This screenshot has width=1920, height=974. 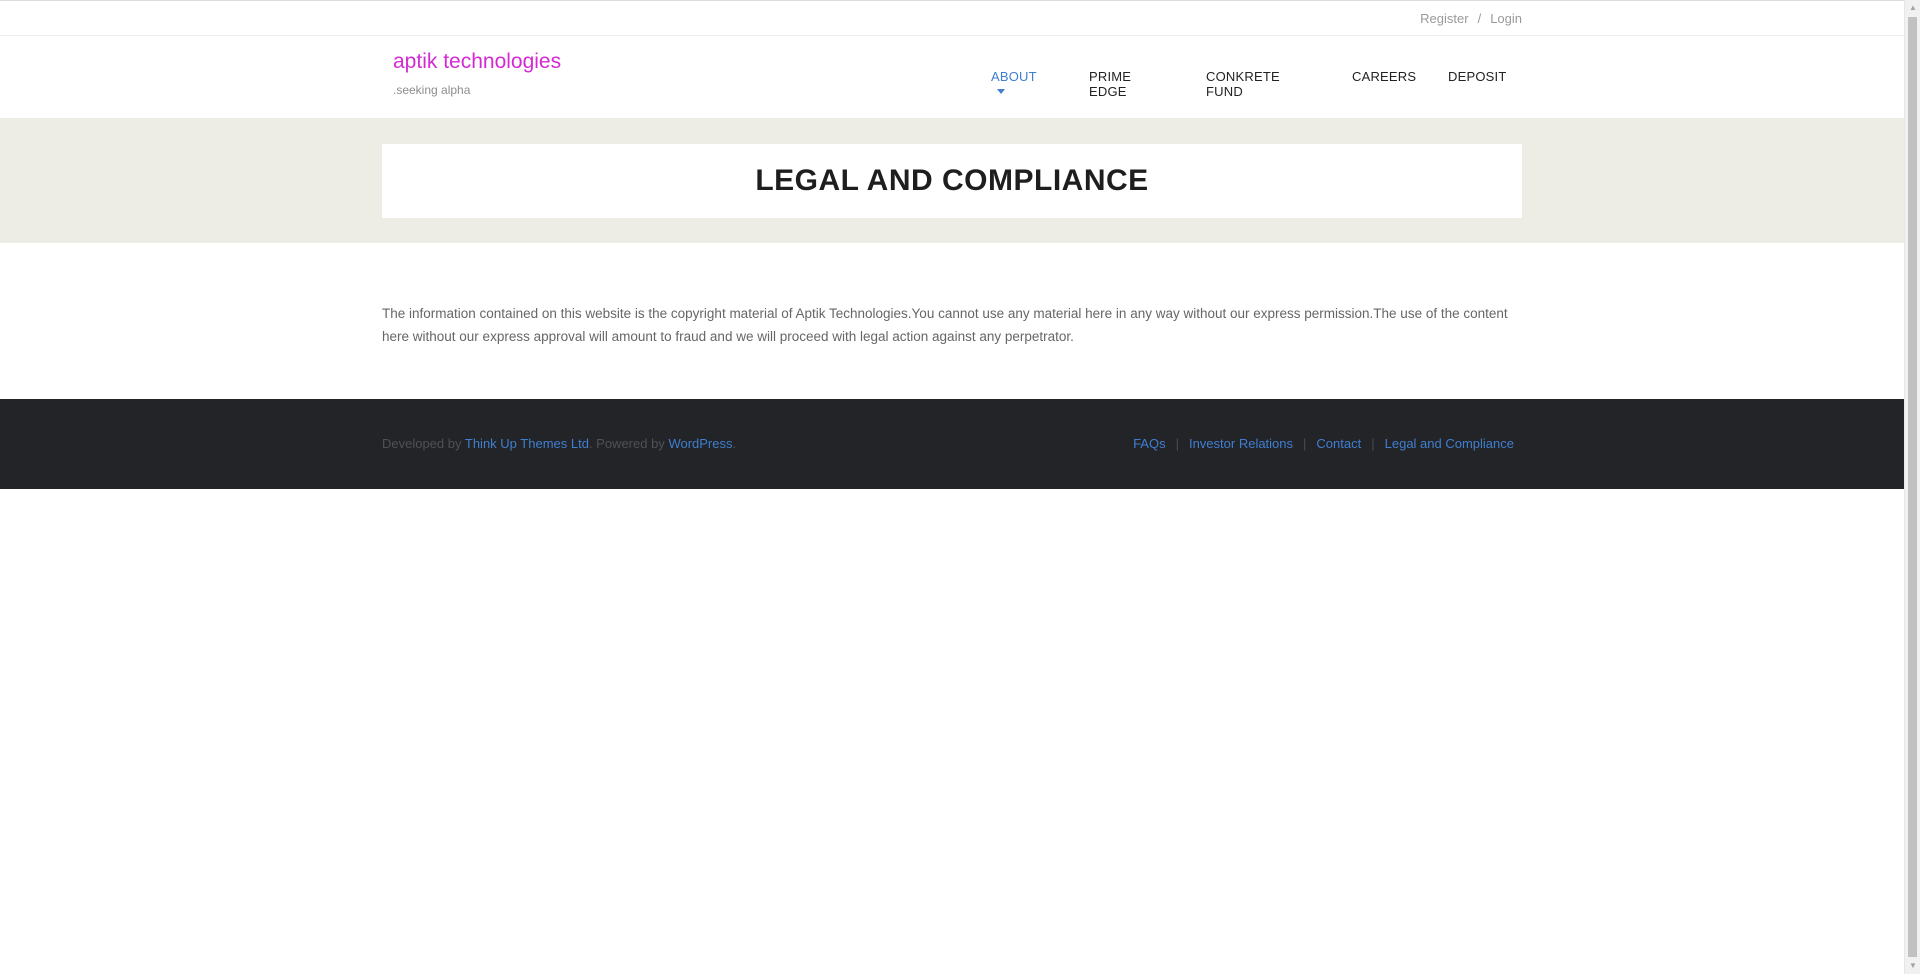 What do you see at coordinates (734, 443) in the screenshot?
I see `credits-period: .` at bounding box center [734, 443].